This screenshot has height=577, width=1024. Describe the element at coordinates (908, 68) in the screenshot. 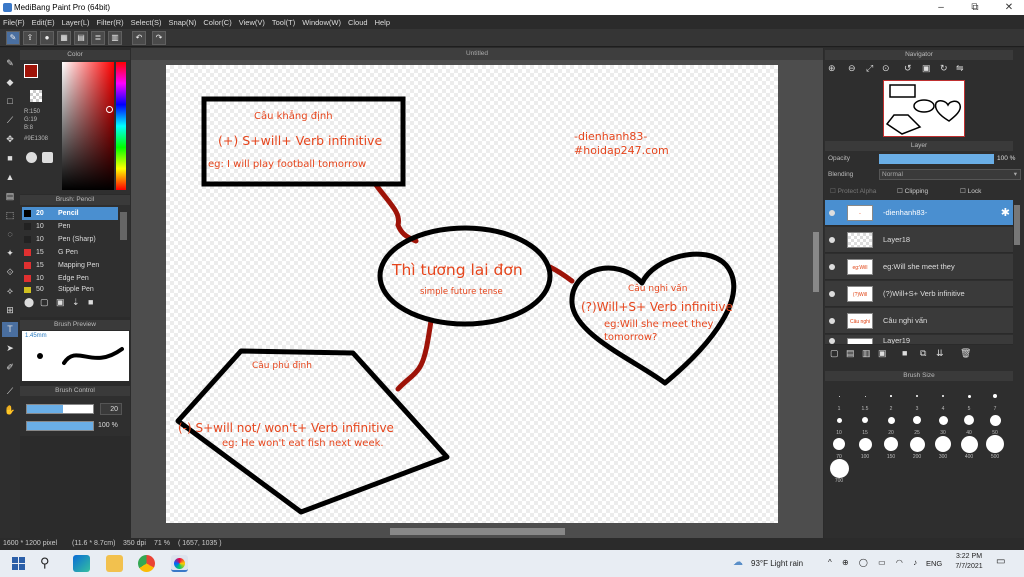

I see `rotate-left-icon: ↺` at that location.